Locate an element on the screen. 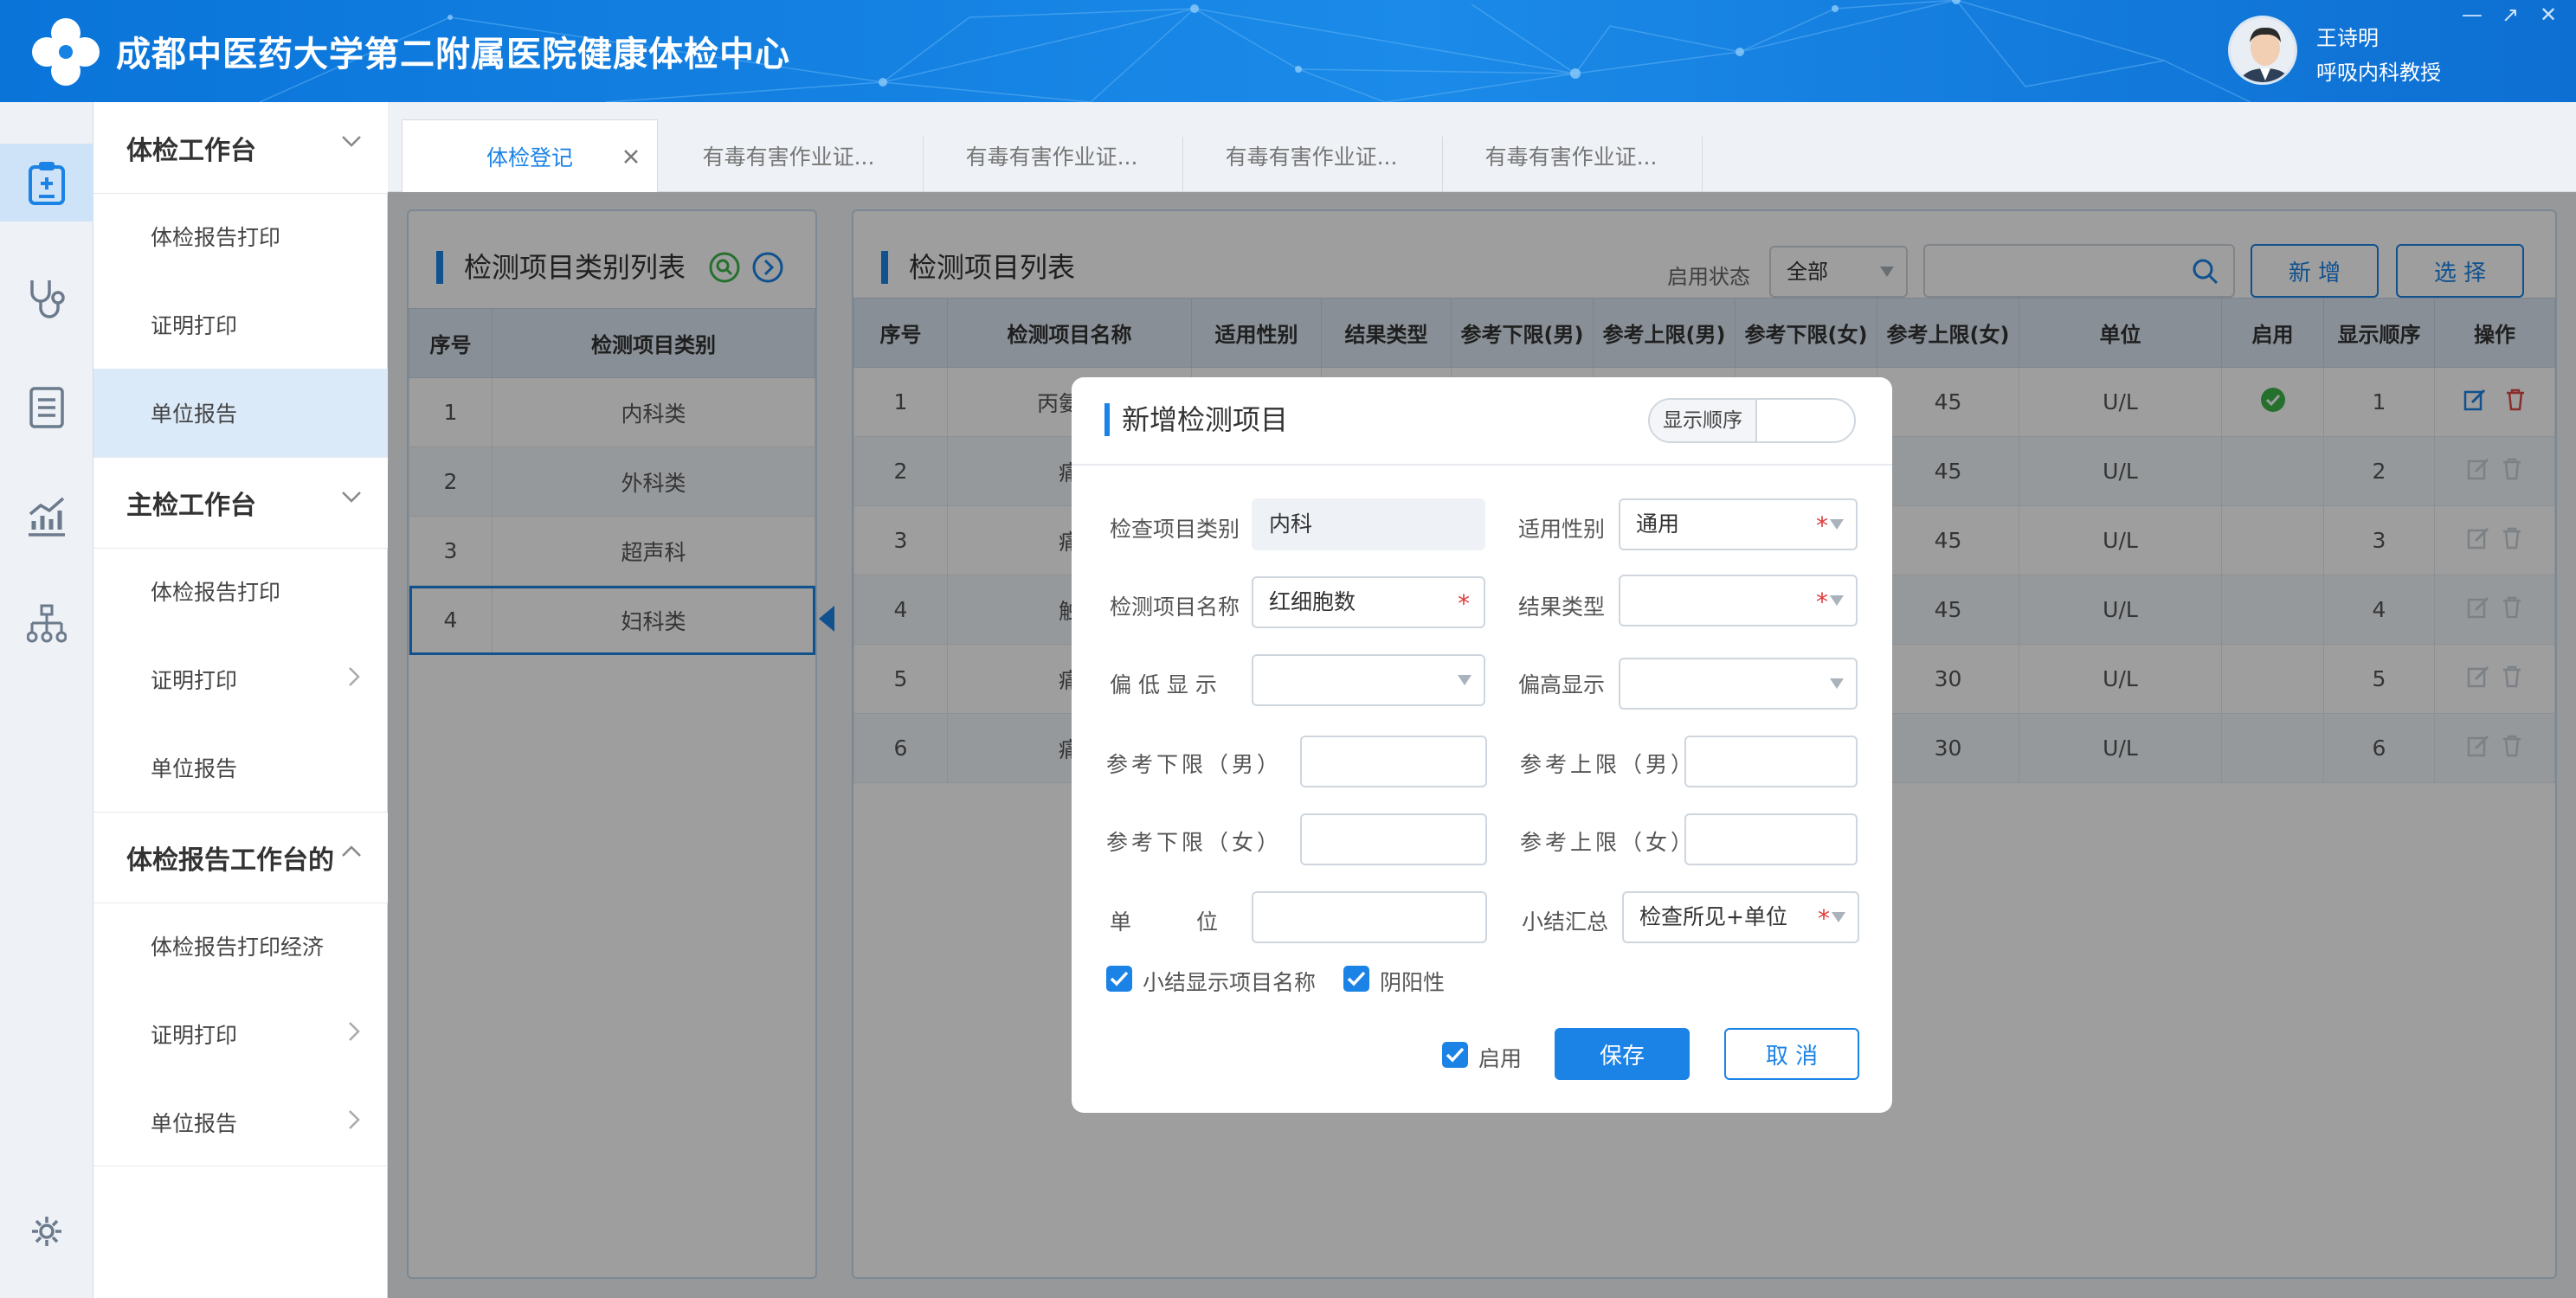 This screenshot has height=1298, width=2576. display-order-label: 显示顺序 is located at coordinates (1703, 420).